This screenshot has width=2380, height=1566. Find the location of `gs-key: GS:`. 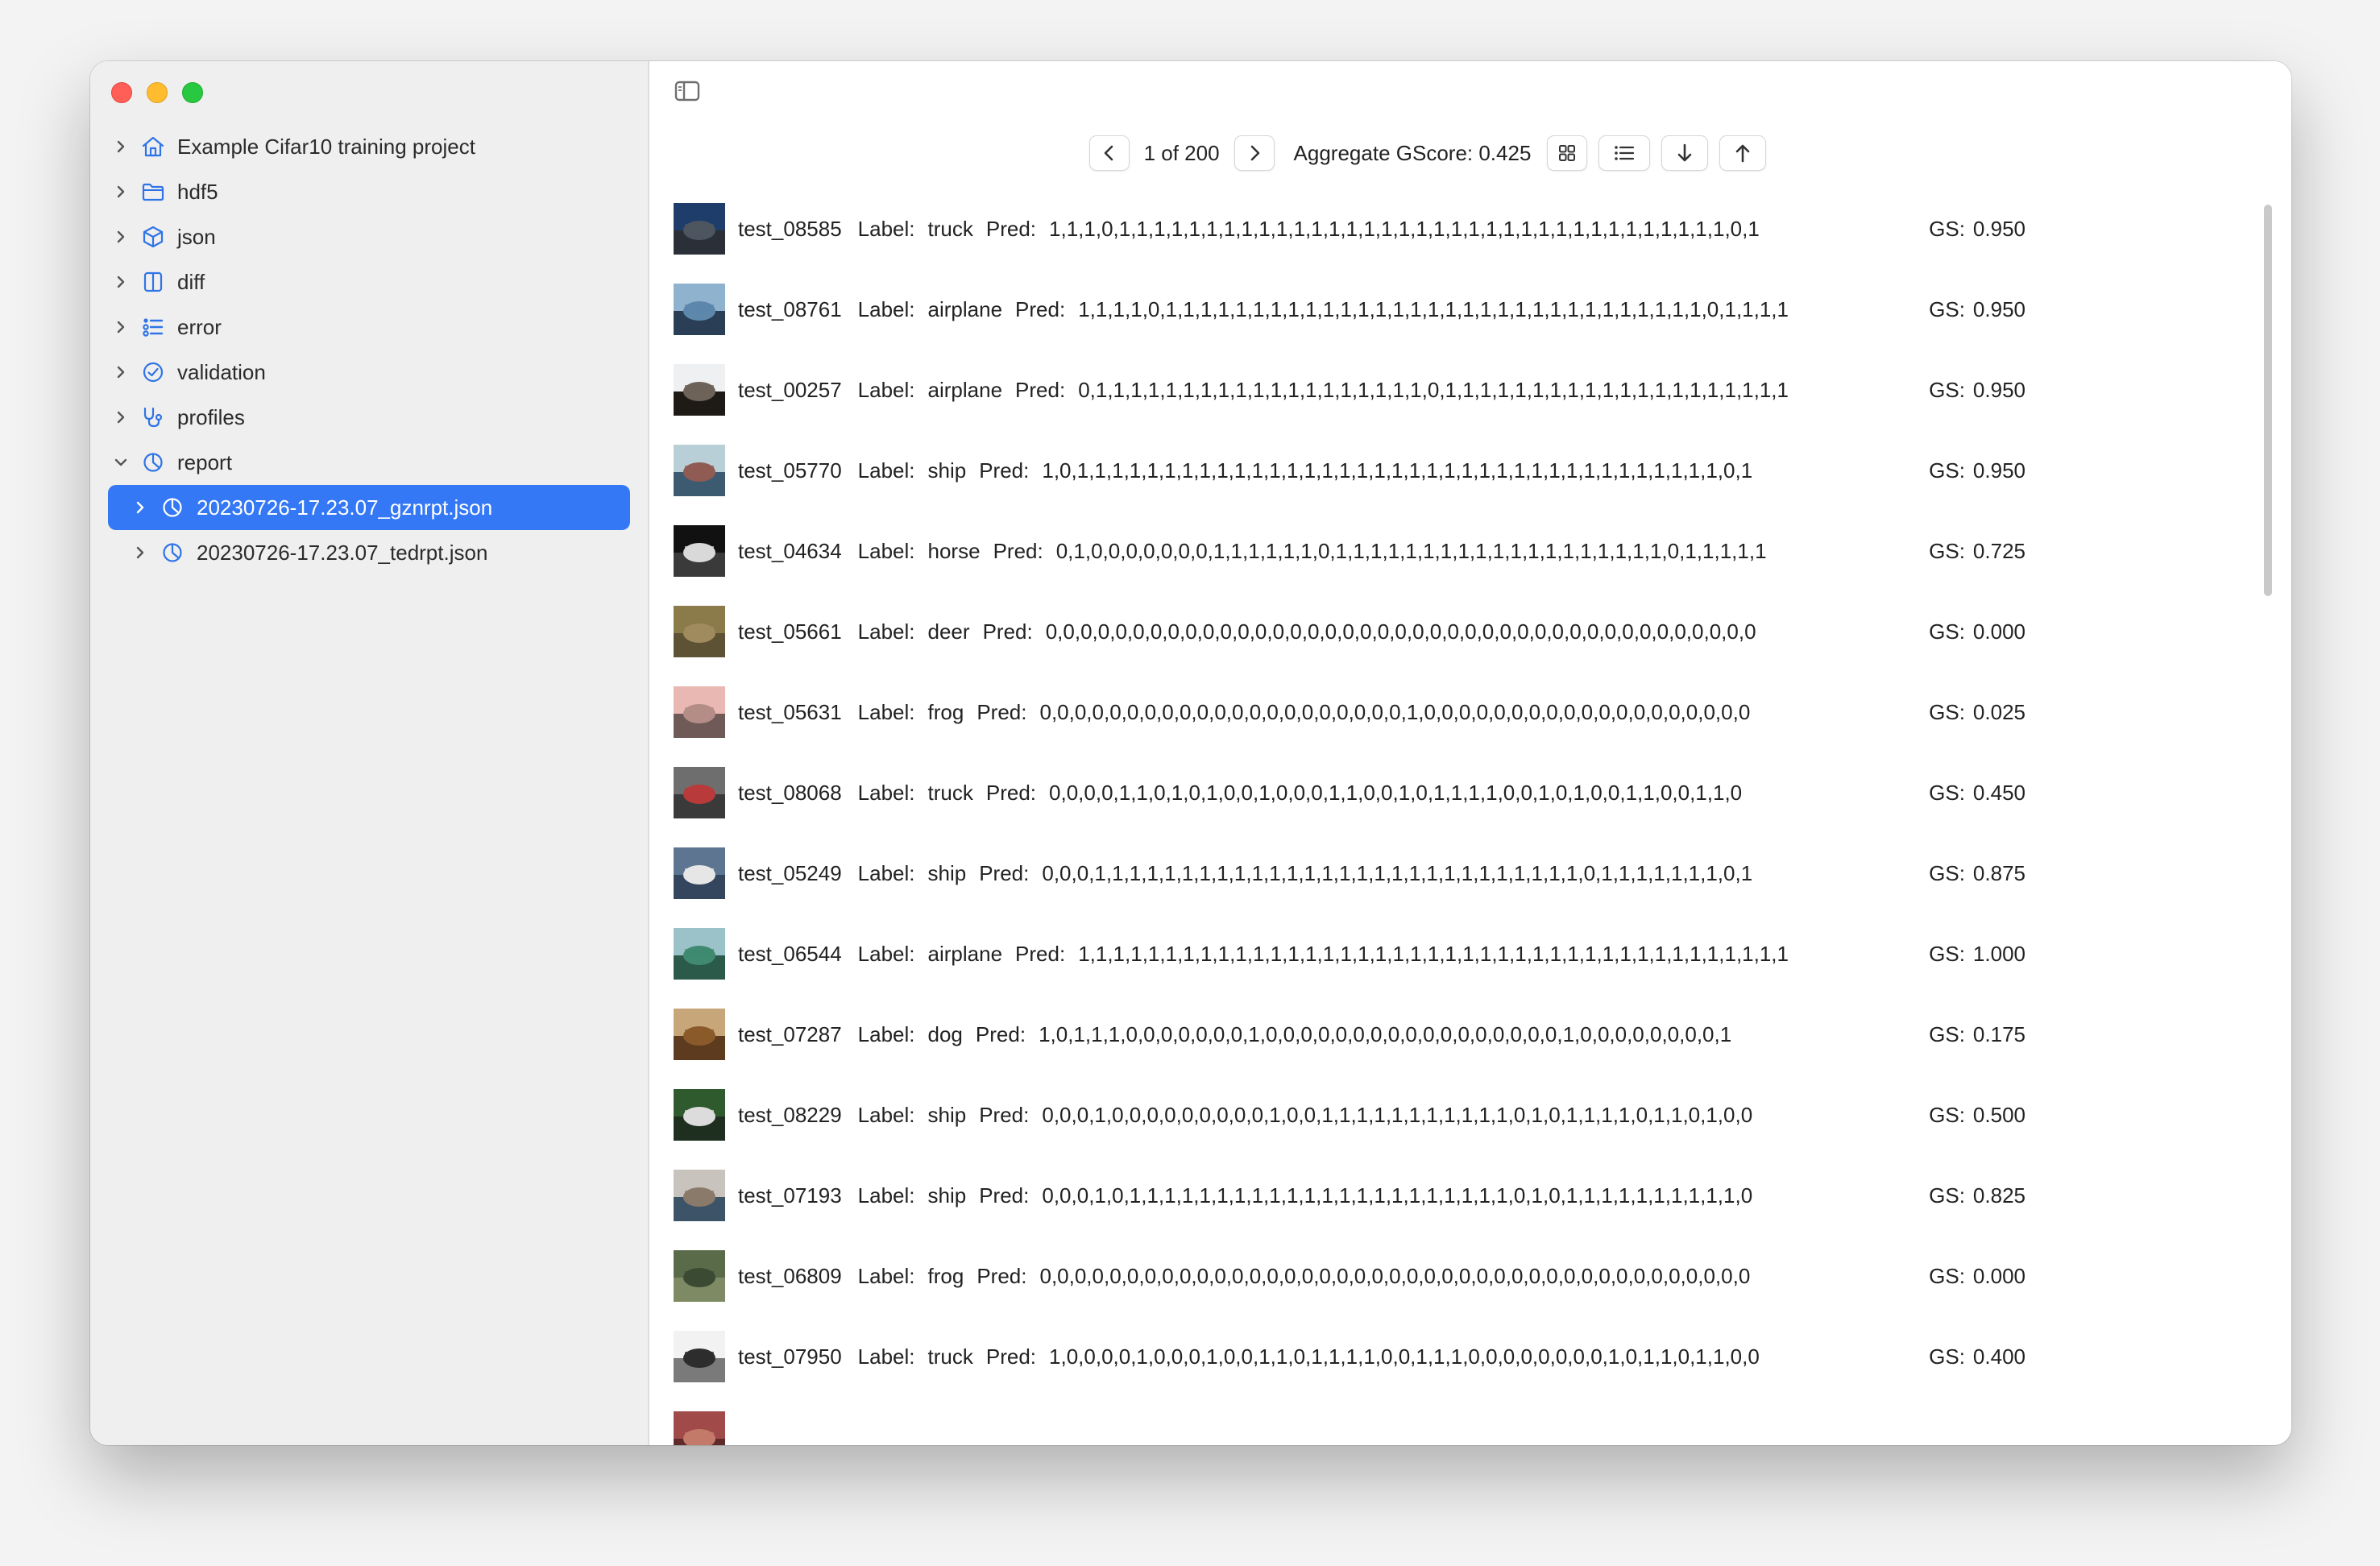

gs-key: GS: is located at coordinates (1947, 954).